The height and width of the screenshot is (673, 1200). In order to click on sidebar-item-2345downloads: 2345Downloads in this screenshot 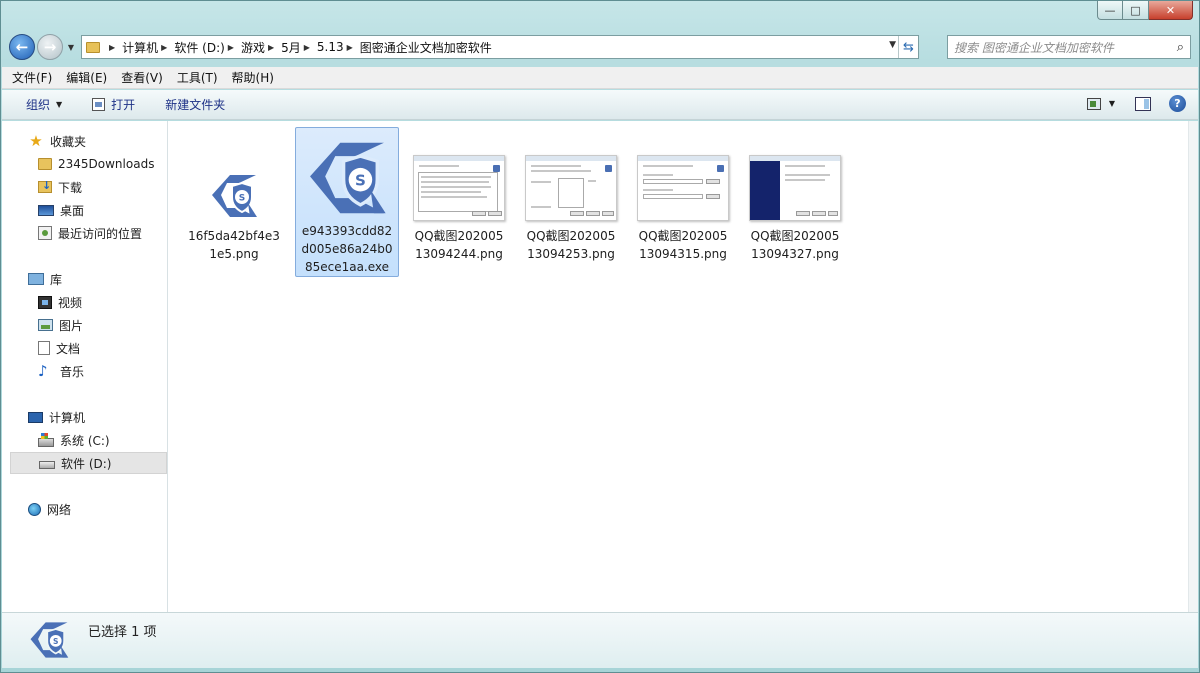, I will do `click(84, 164)`.